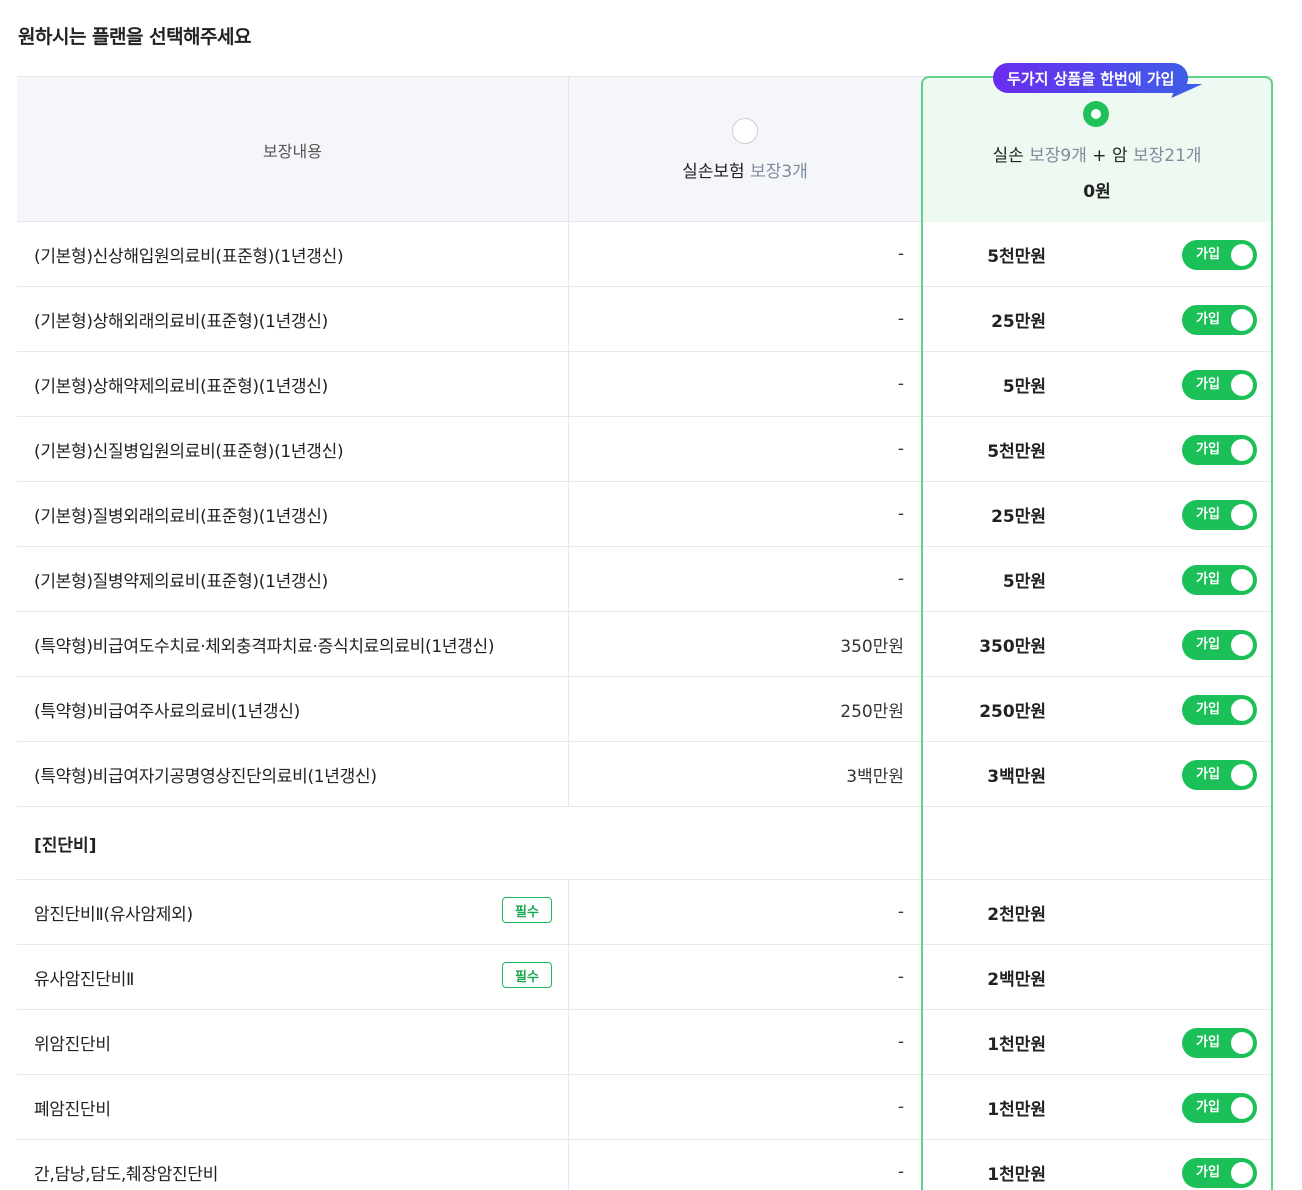 This screenshot has width=1302, height=1190. Describe the element at coordinates (745, 131) in the screenshot. I see `plan1-radio` at that location.